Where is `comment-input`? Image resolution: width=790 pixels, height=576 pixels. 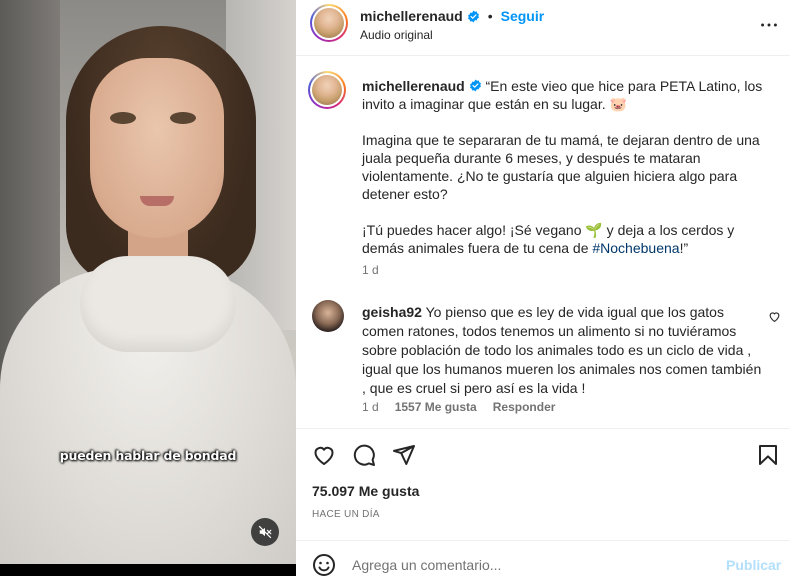 comment-input is located at coordinates (532, 565).